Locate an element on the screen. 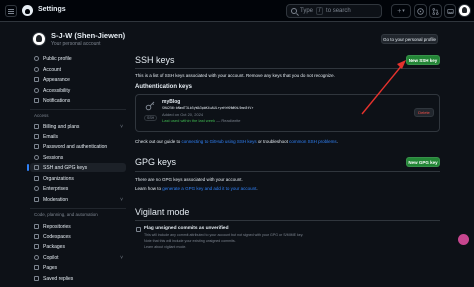 The image size is (474, 287). report-icon is located at coordinates (36, 199).